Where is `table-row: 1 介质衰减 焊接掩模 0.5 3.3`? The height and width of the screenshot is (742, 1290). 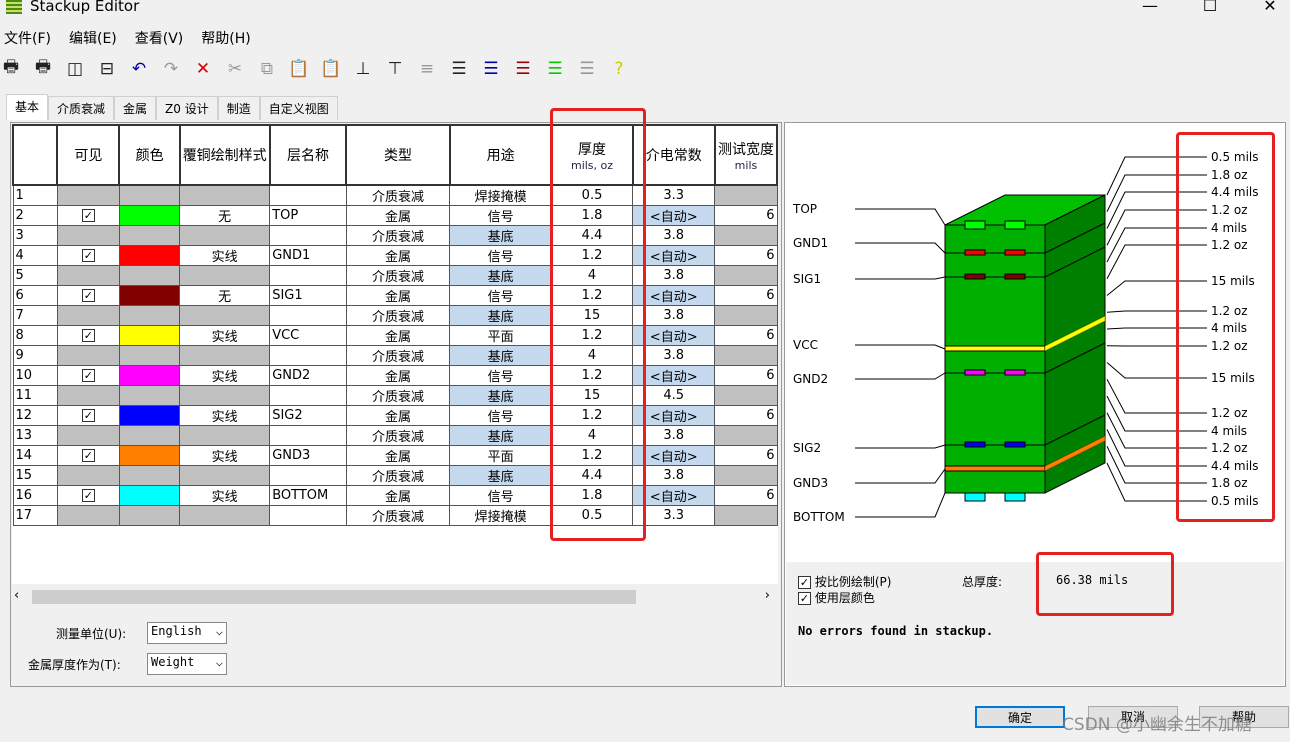 table-row: 1 介质衰减 焊接掩模 0.5 3.3 is located at coordinates (395, 195).